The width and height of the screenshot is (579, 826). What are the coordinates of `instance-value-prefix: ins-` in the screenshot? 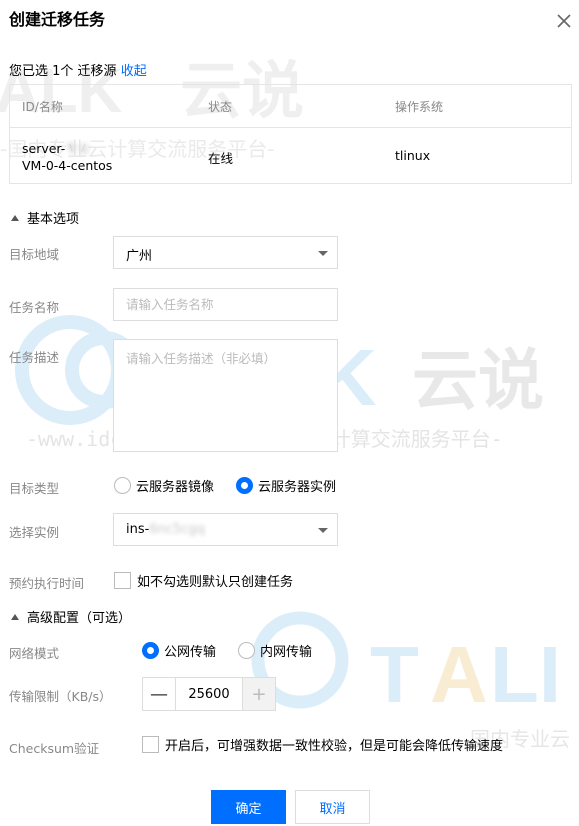 It's located at (138, 529).